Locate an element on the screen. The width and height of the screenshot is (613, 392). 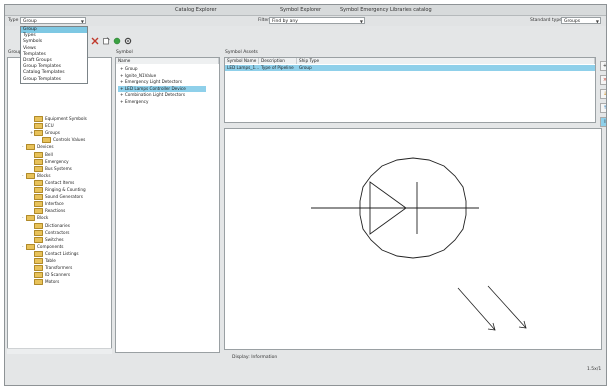
type-select: Group ▼ is located at coordinates (53, 20).